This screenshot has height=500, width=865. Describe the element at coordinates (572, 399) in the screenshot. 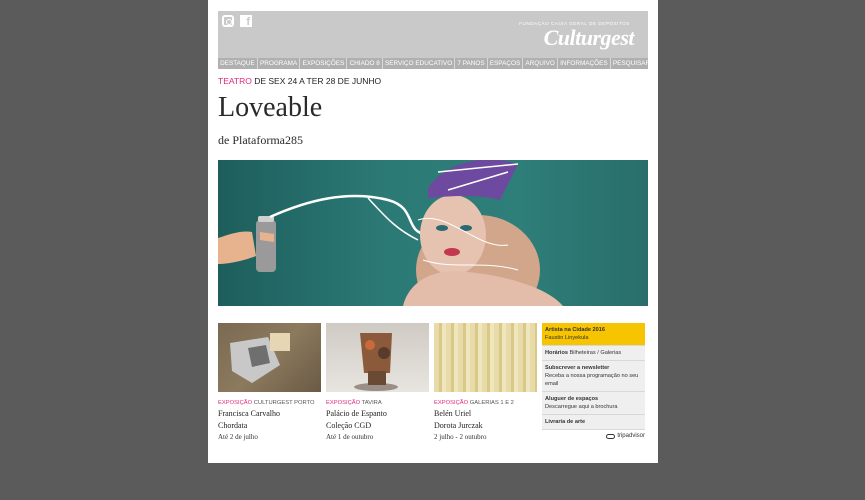

I see `aluguer-title: Aluguer de espaços` at that location.